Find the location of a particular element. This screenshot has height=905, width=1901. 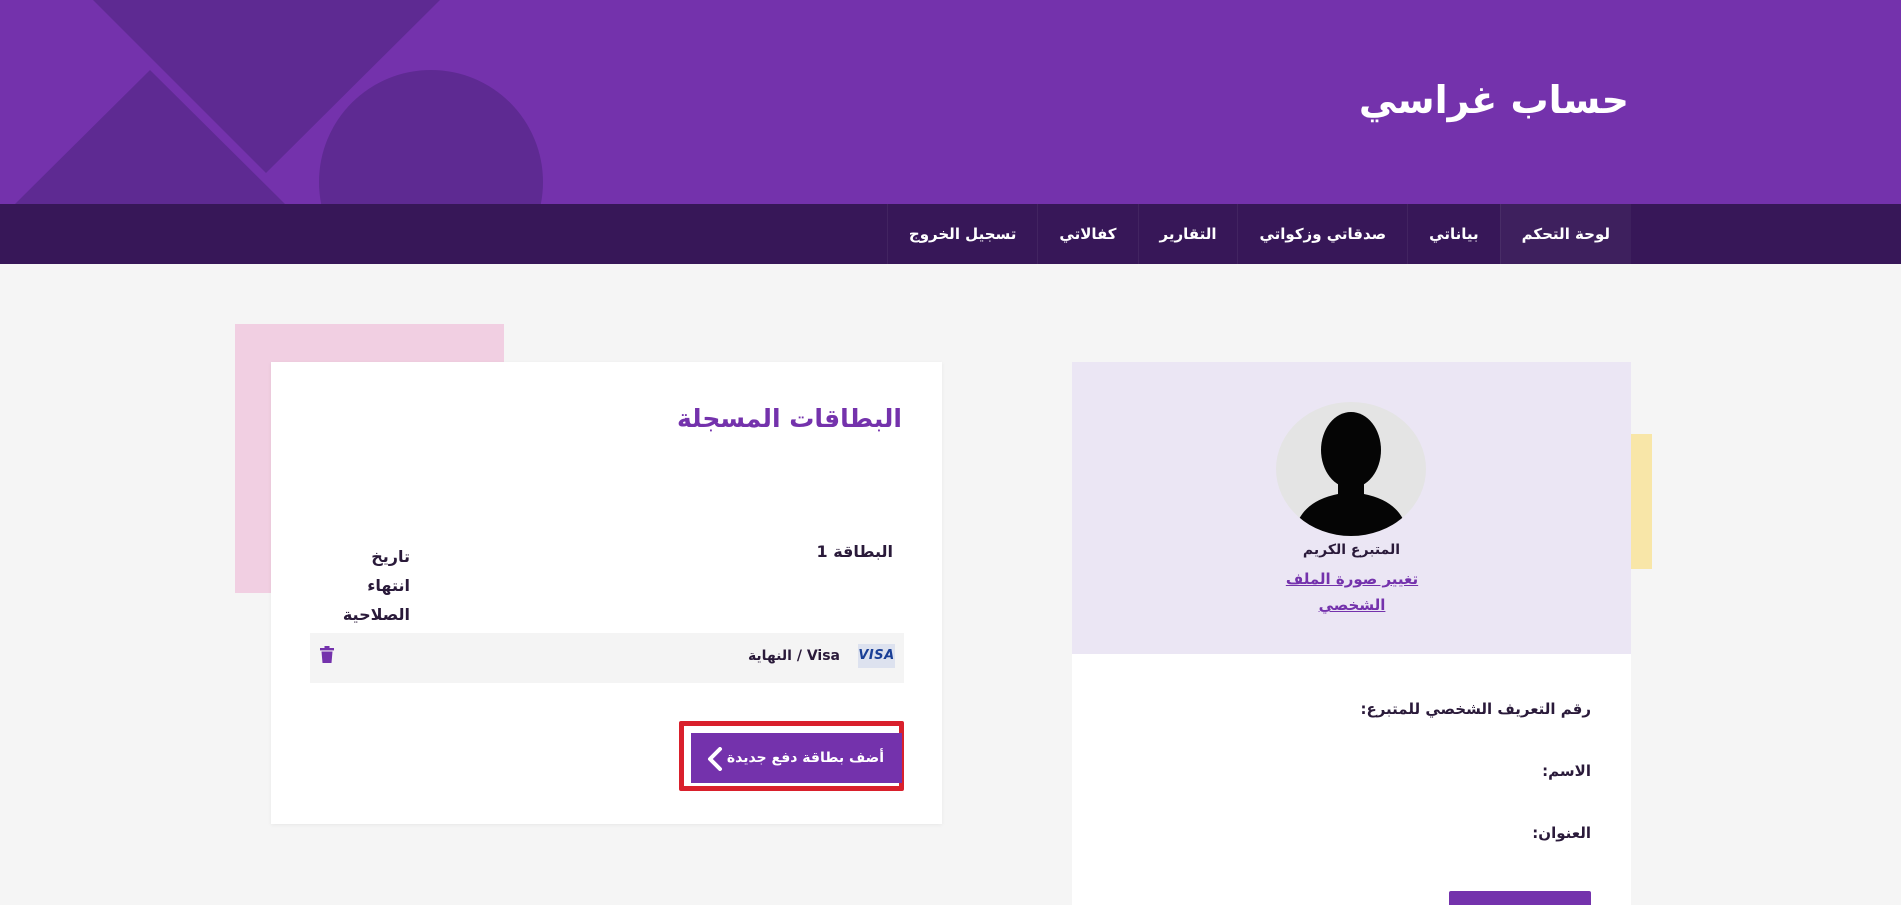

card-description: Visa / النهاية is located at coordinates (793, 656).